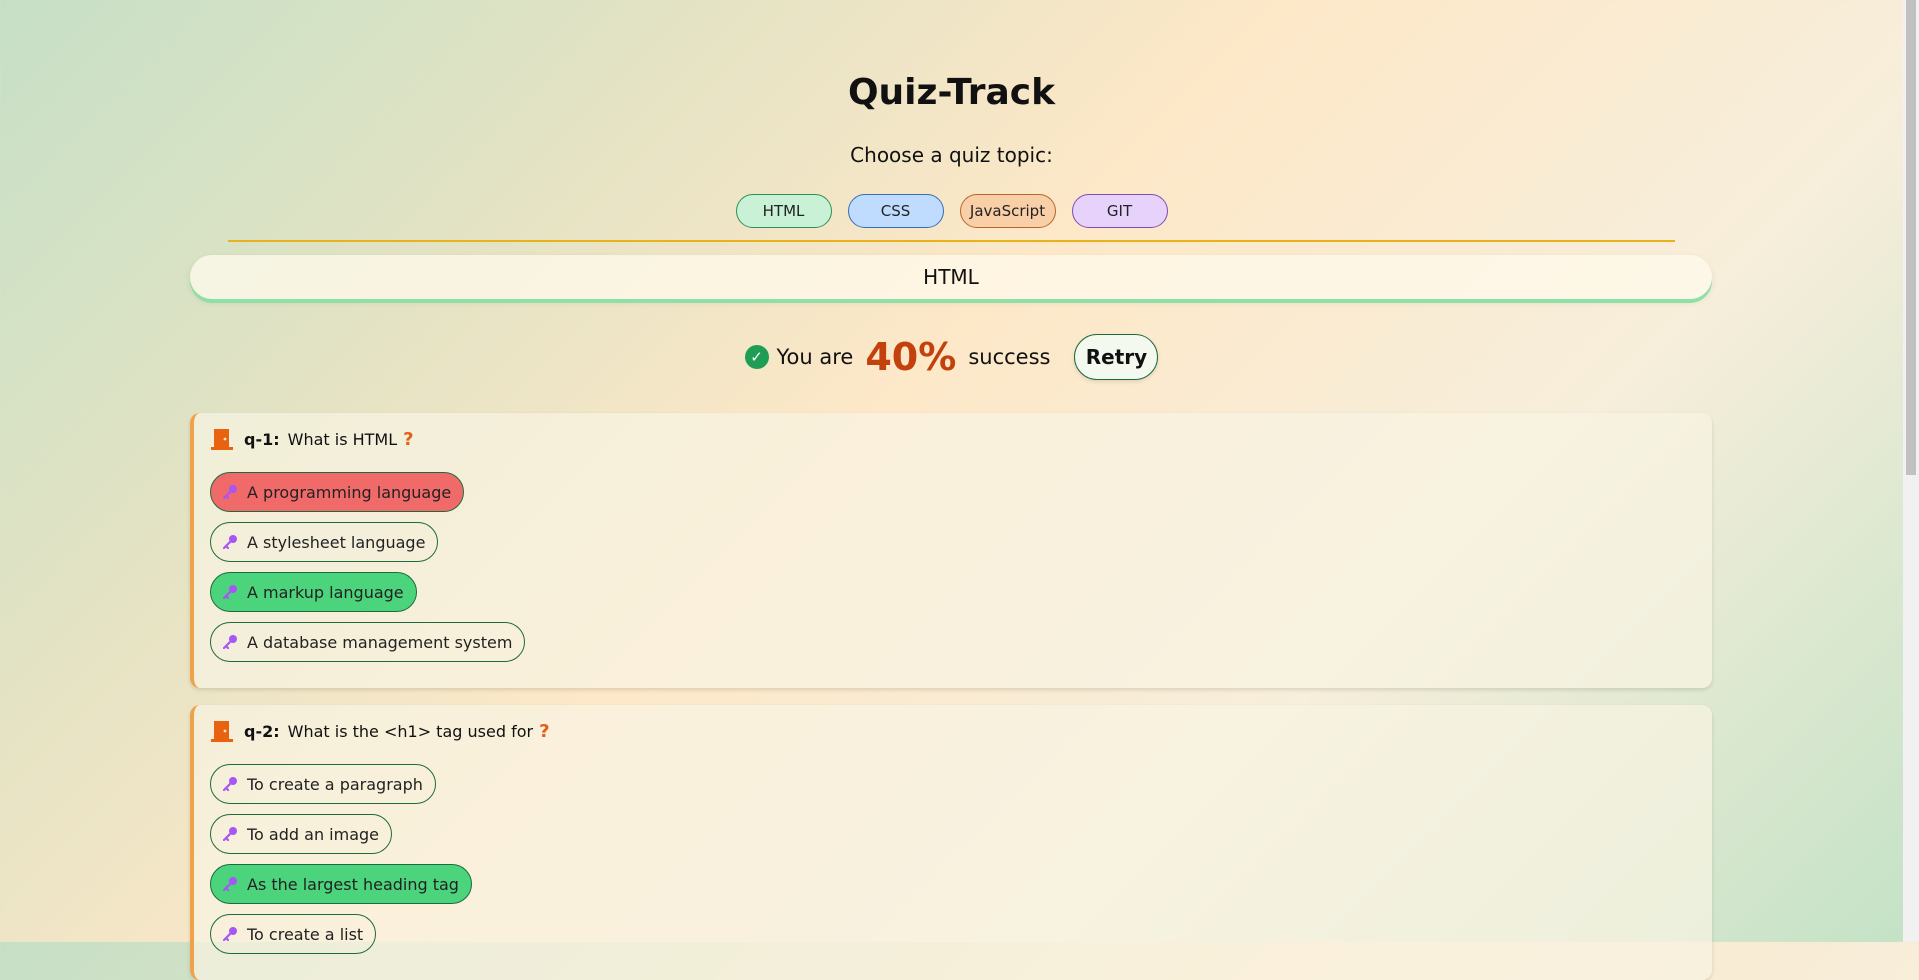 This screenshot has height=980, width=1919. I want to click on answer-option: To add an image, so click(301, 834).